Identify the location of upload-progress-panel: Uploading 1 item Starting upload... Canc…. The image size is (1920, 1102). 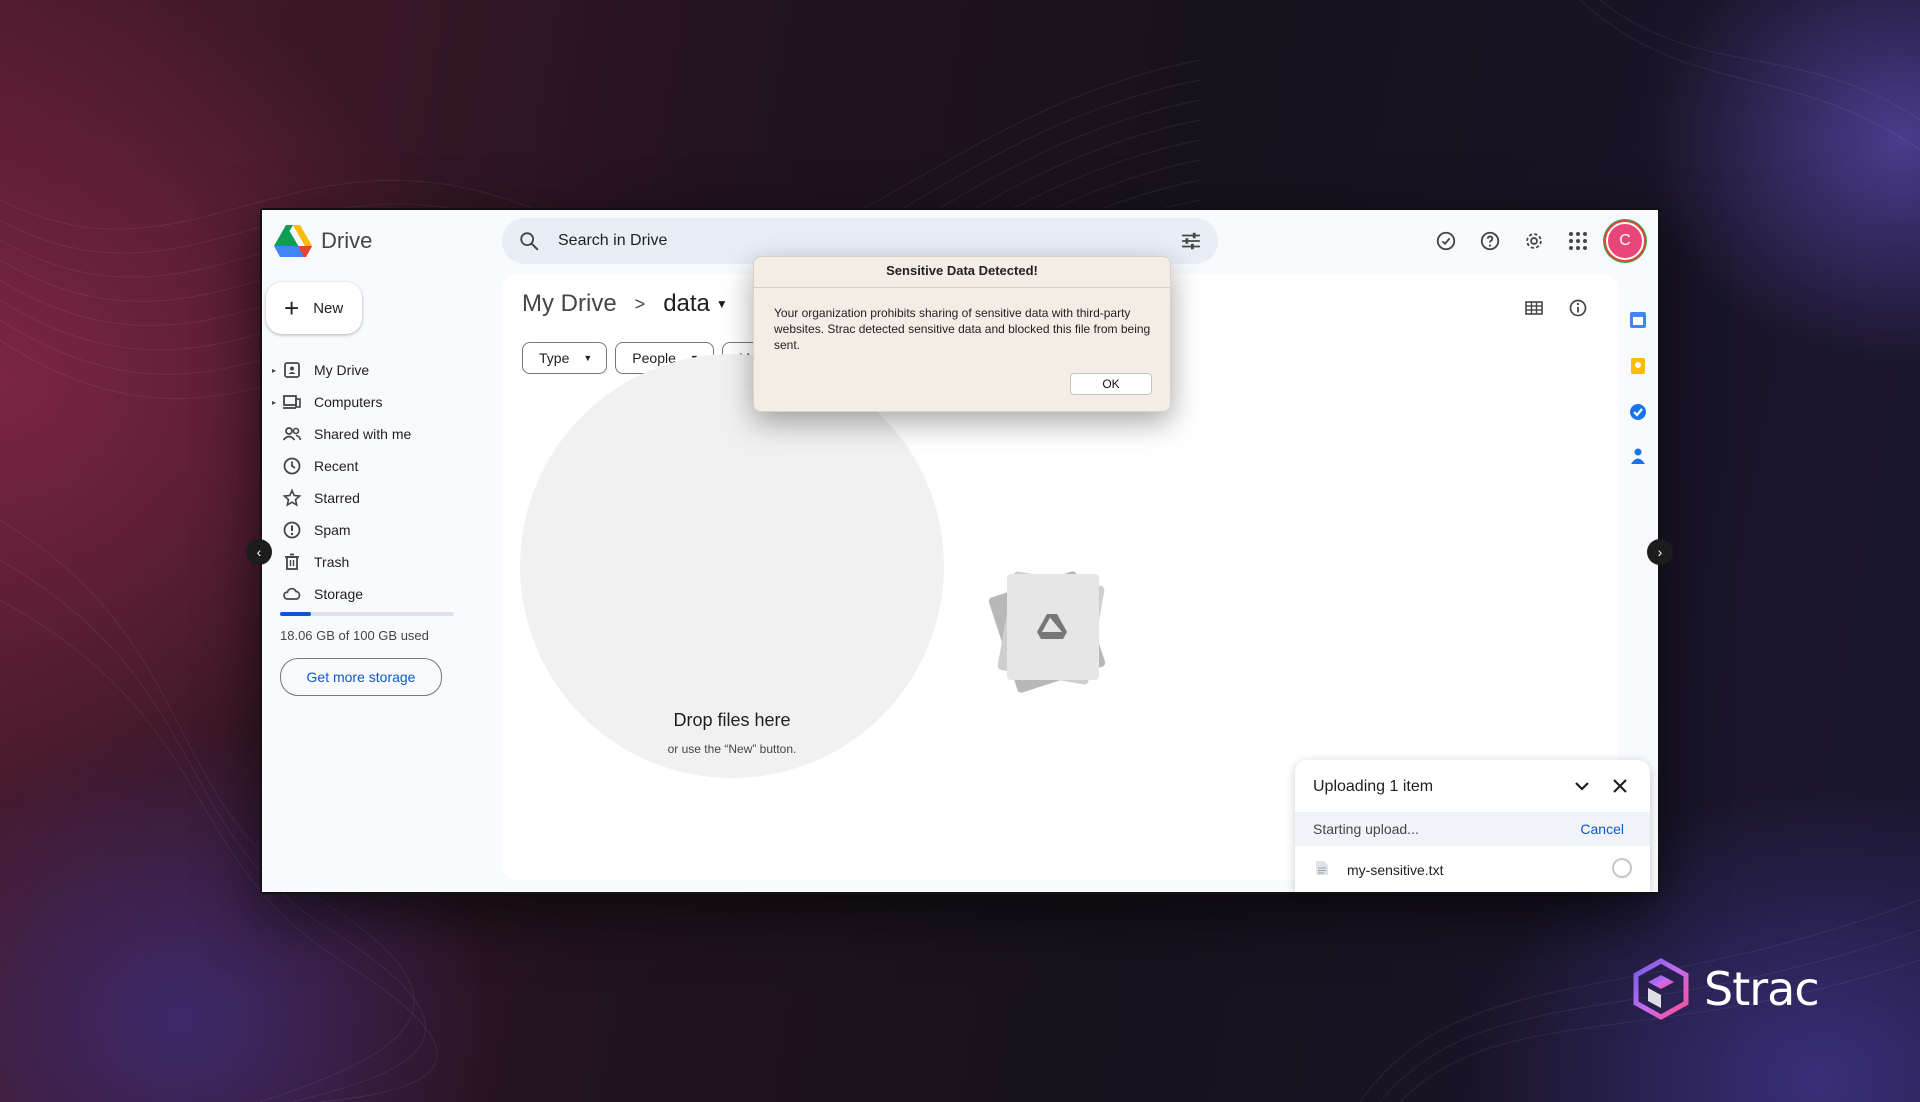
(1472, 826).